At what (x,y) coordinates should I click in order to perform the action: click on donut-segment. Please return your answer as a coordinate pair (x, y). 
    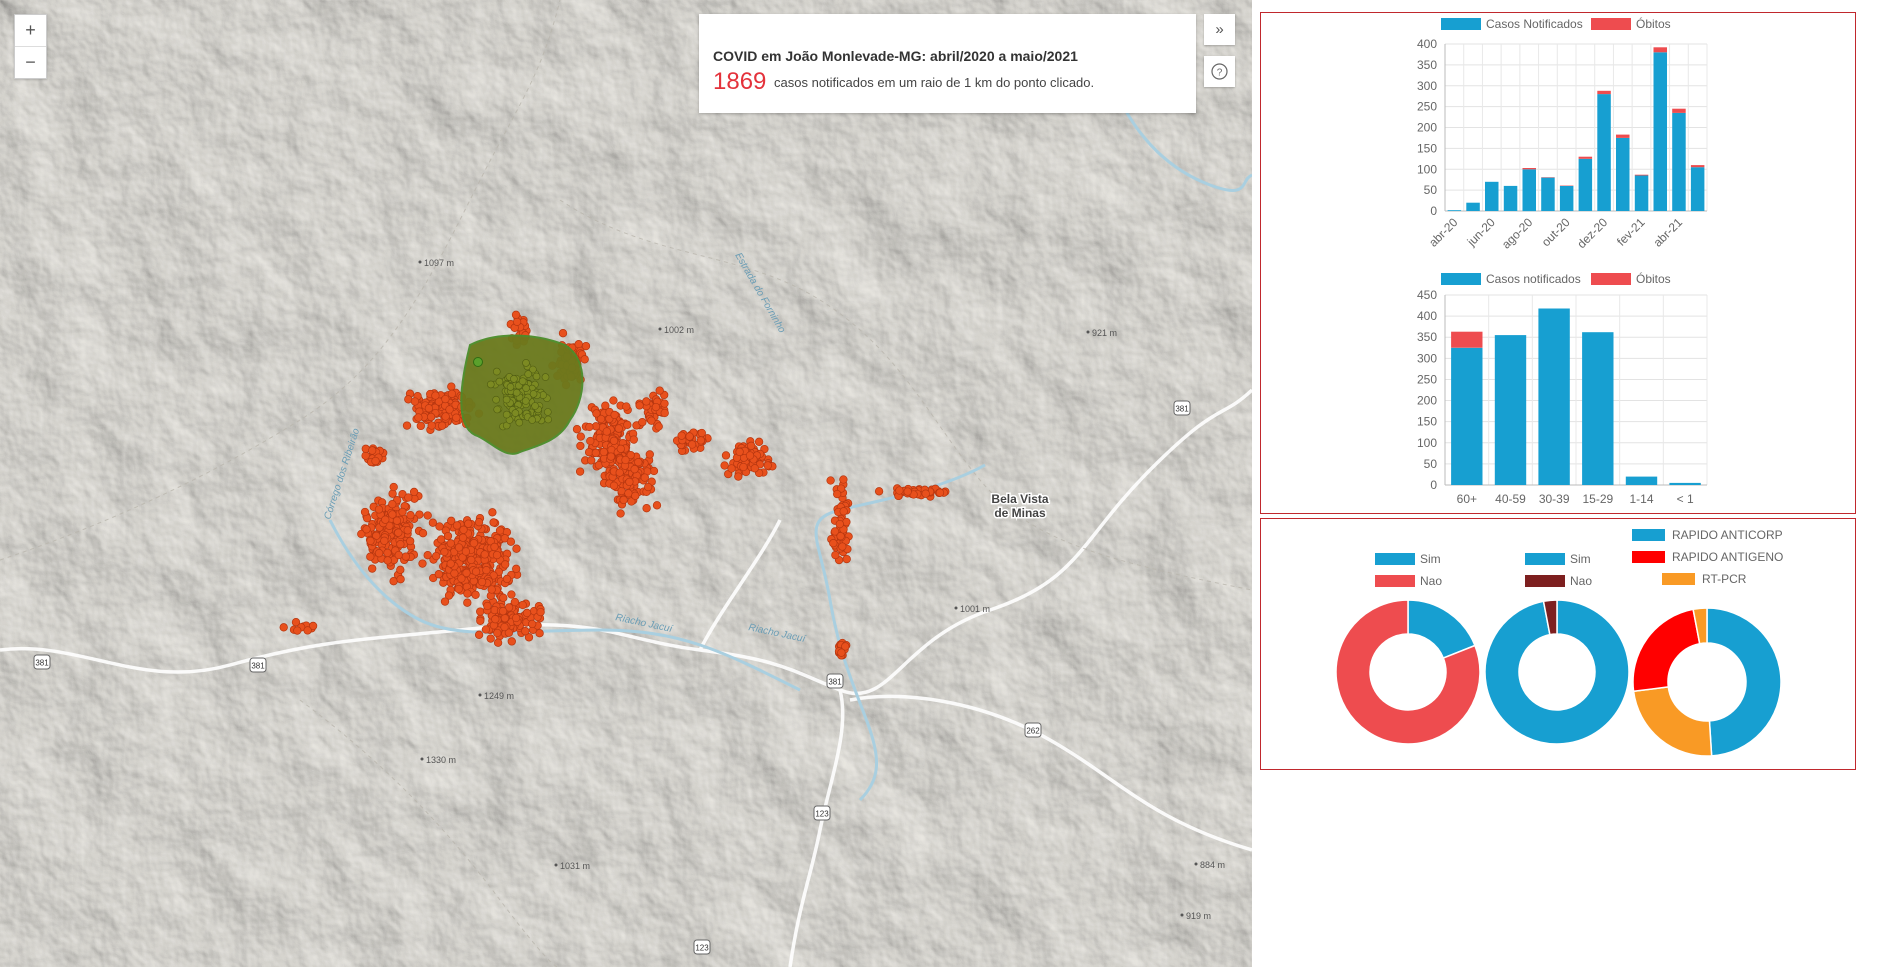
    Looking at the image, I should click on (1666, 650).